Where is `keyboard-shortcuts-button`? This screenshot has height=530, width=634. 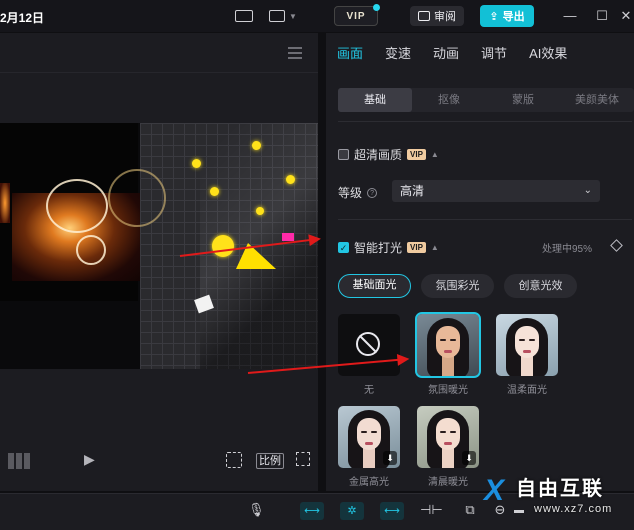
keyboard-shortcuts-button is located at coordinates (244, 16).